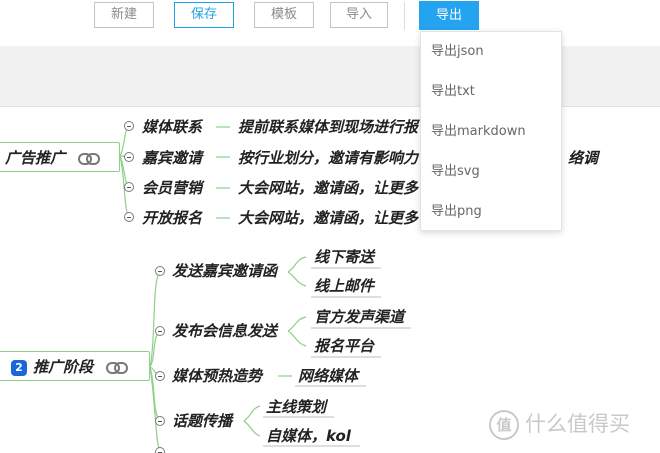  What do you see at coordinates (19, 367) in the screenshot?
I see `priority-badge: 2` at bounding box center [19, 367].